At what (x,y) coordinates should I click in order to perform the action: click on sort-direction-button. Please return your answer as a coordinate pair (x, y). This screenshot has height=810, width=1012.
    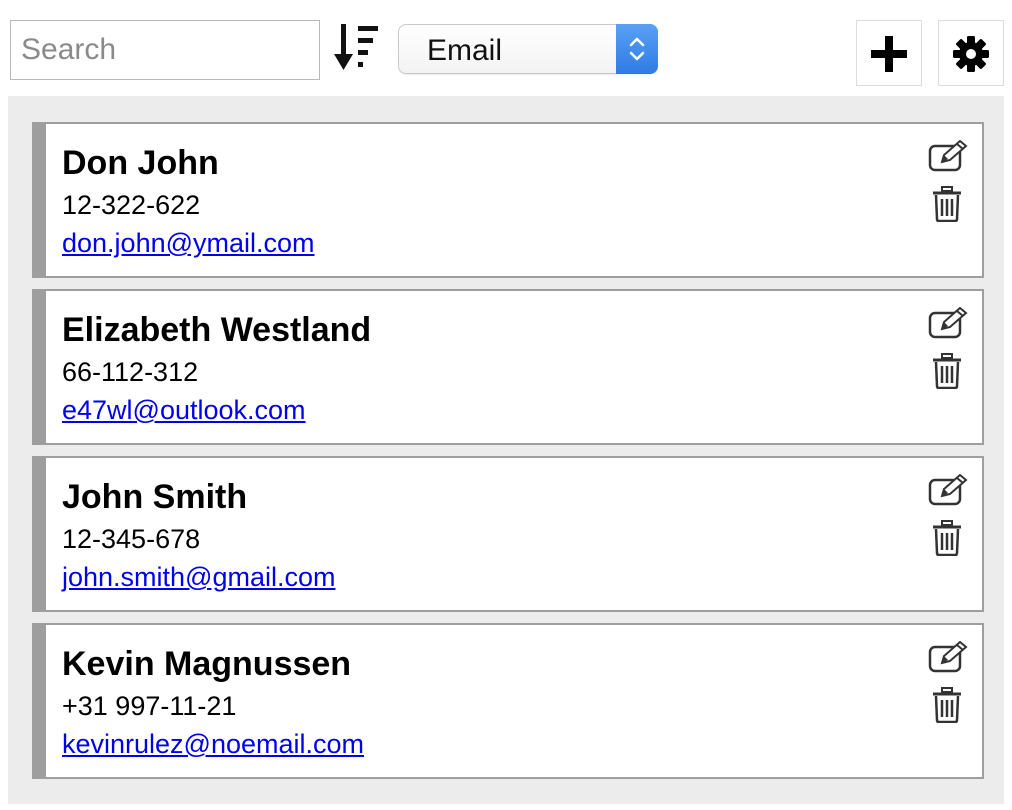
    Looking at the image, I should click on (360, 48).